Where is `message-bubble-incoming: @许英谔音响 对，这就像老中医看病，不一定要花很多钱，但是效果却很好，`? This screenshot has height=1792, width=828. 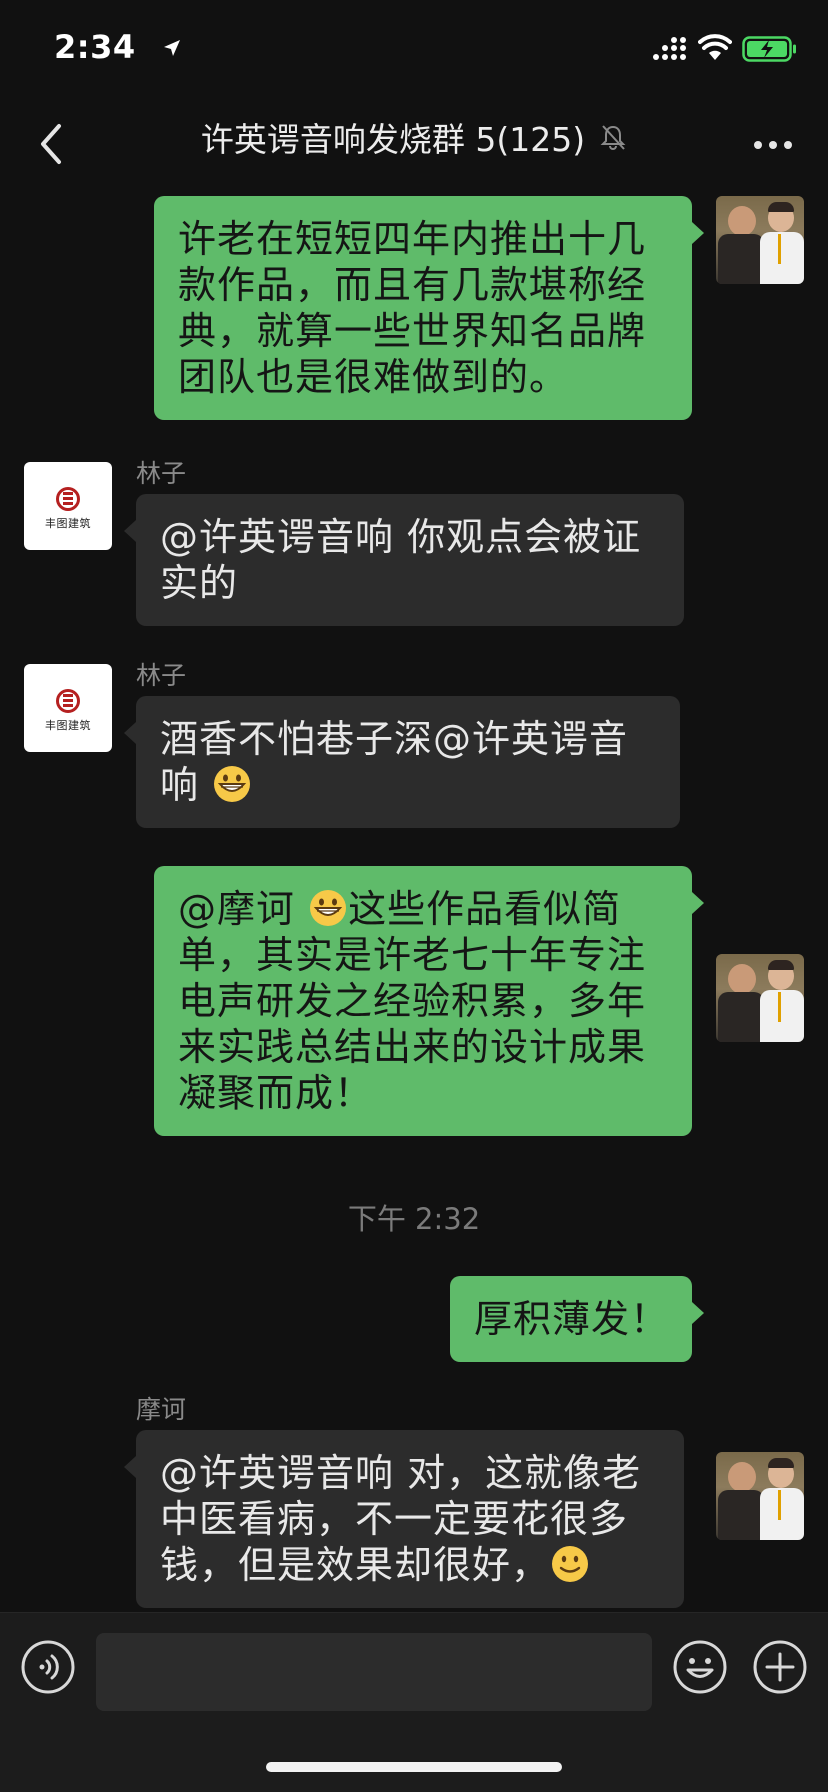
message-bubble-incoming: @许英谔音响 对，这就像老中医看病，不一定要花很多钱，但是效果却很好， is located at coordinates (404, 1519).